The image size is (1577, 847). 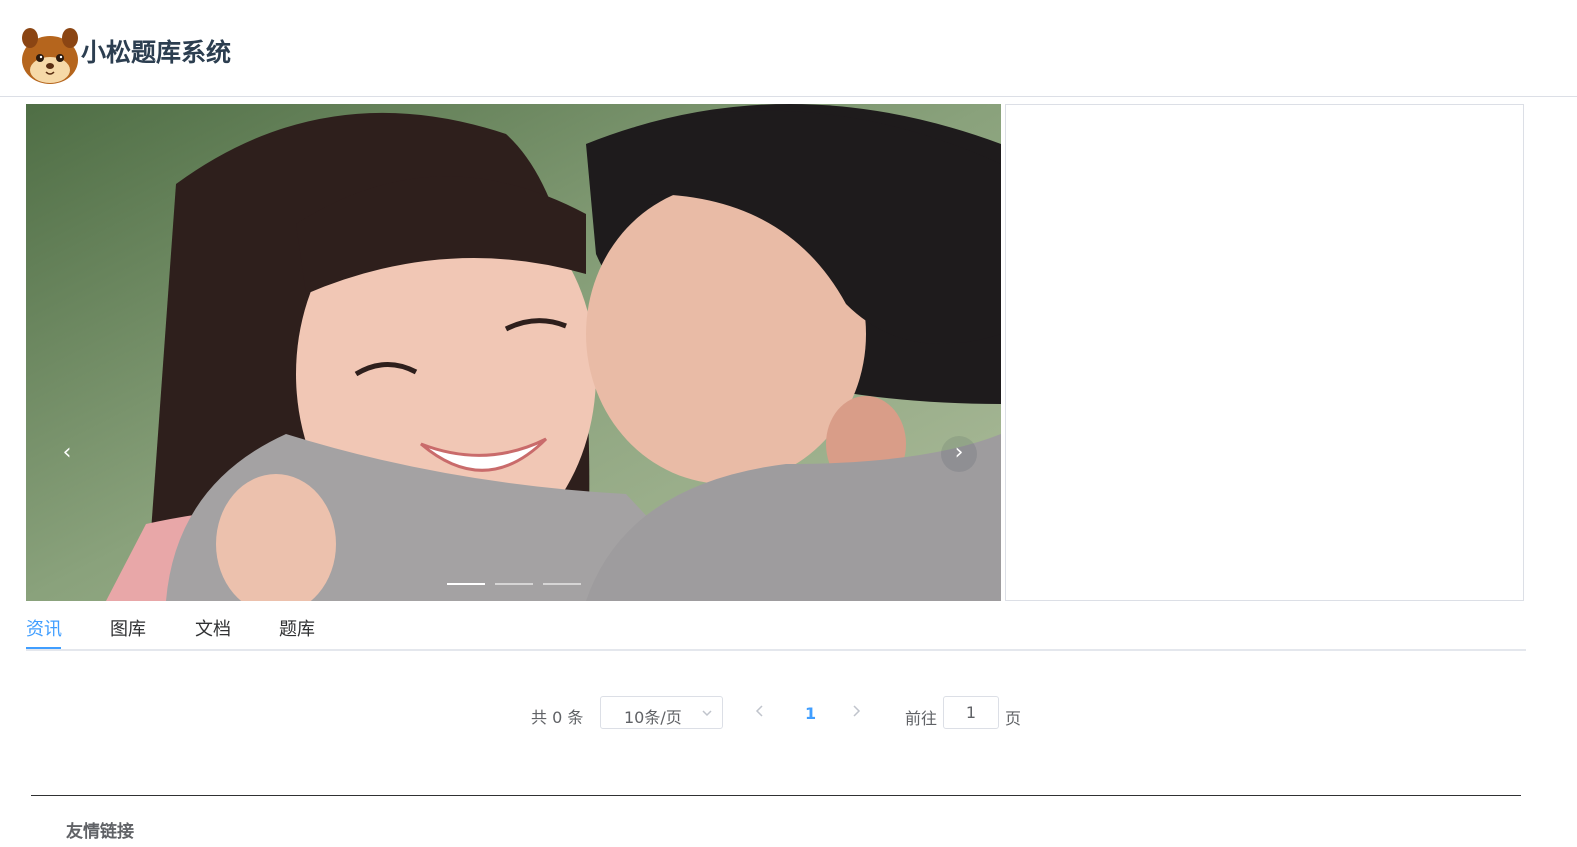 I want to click on page-suffix-label: 页, so click(x=1013, y=718).